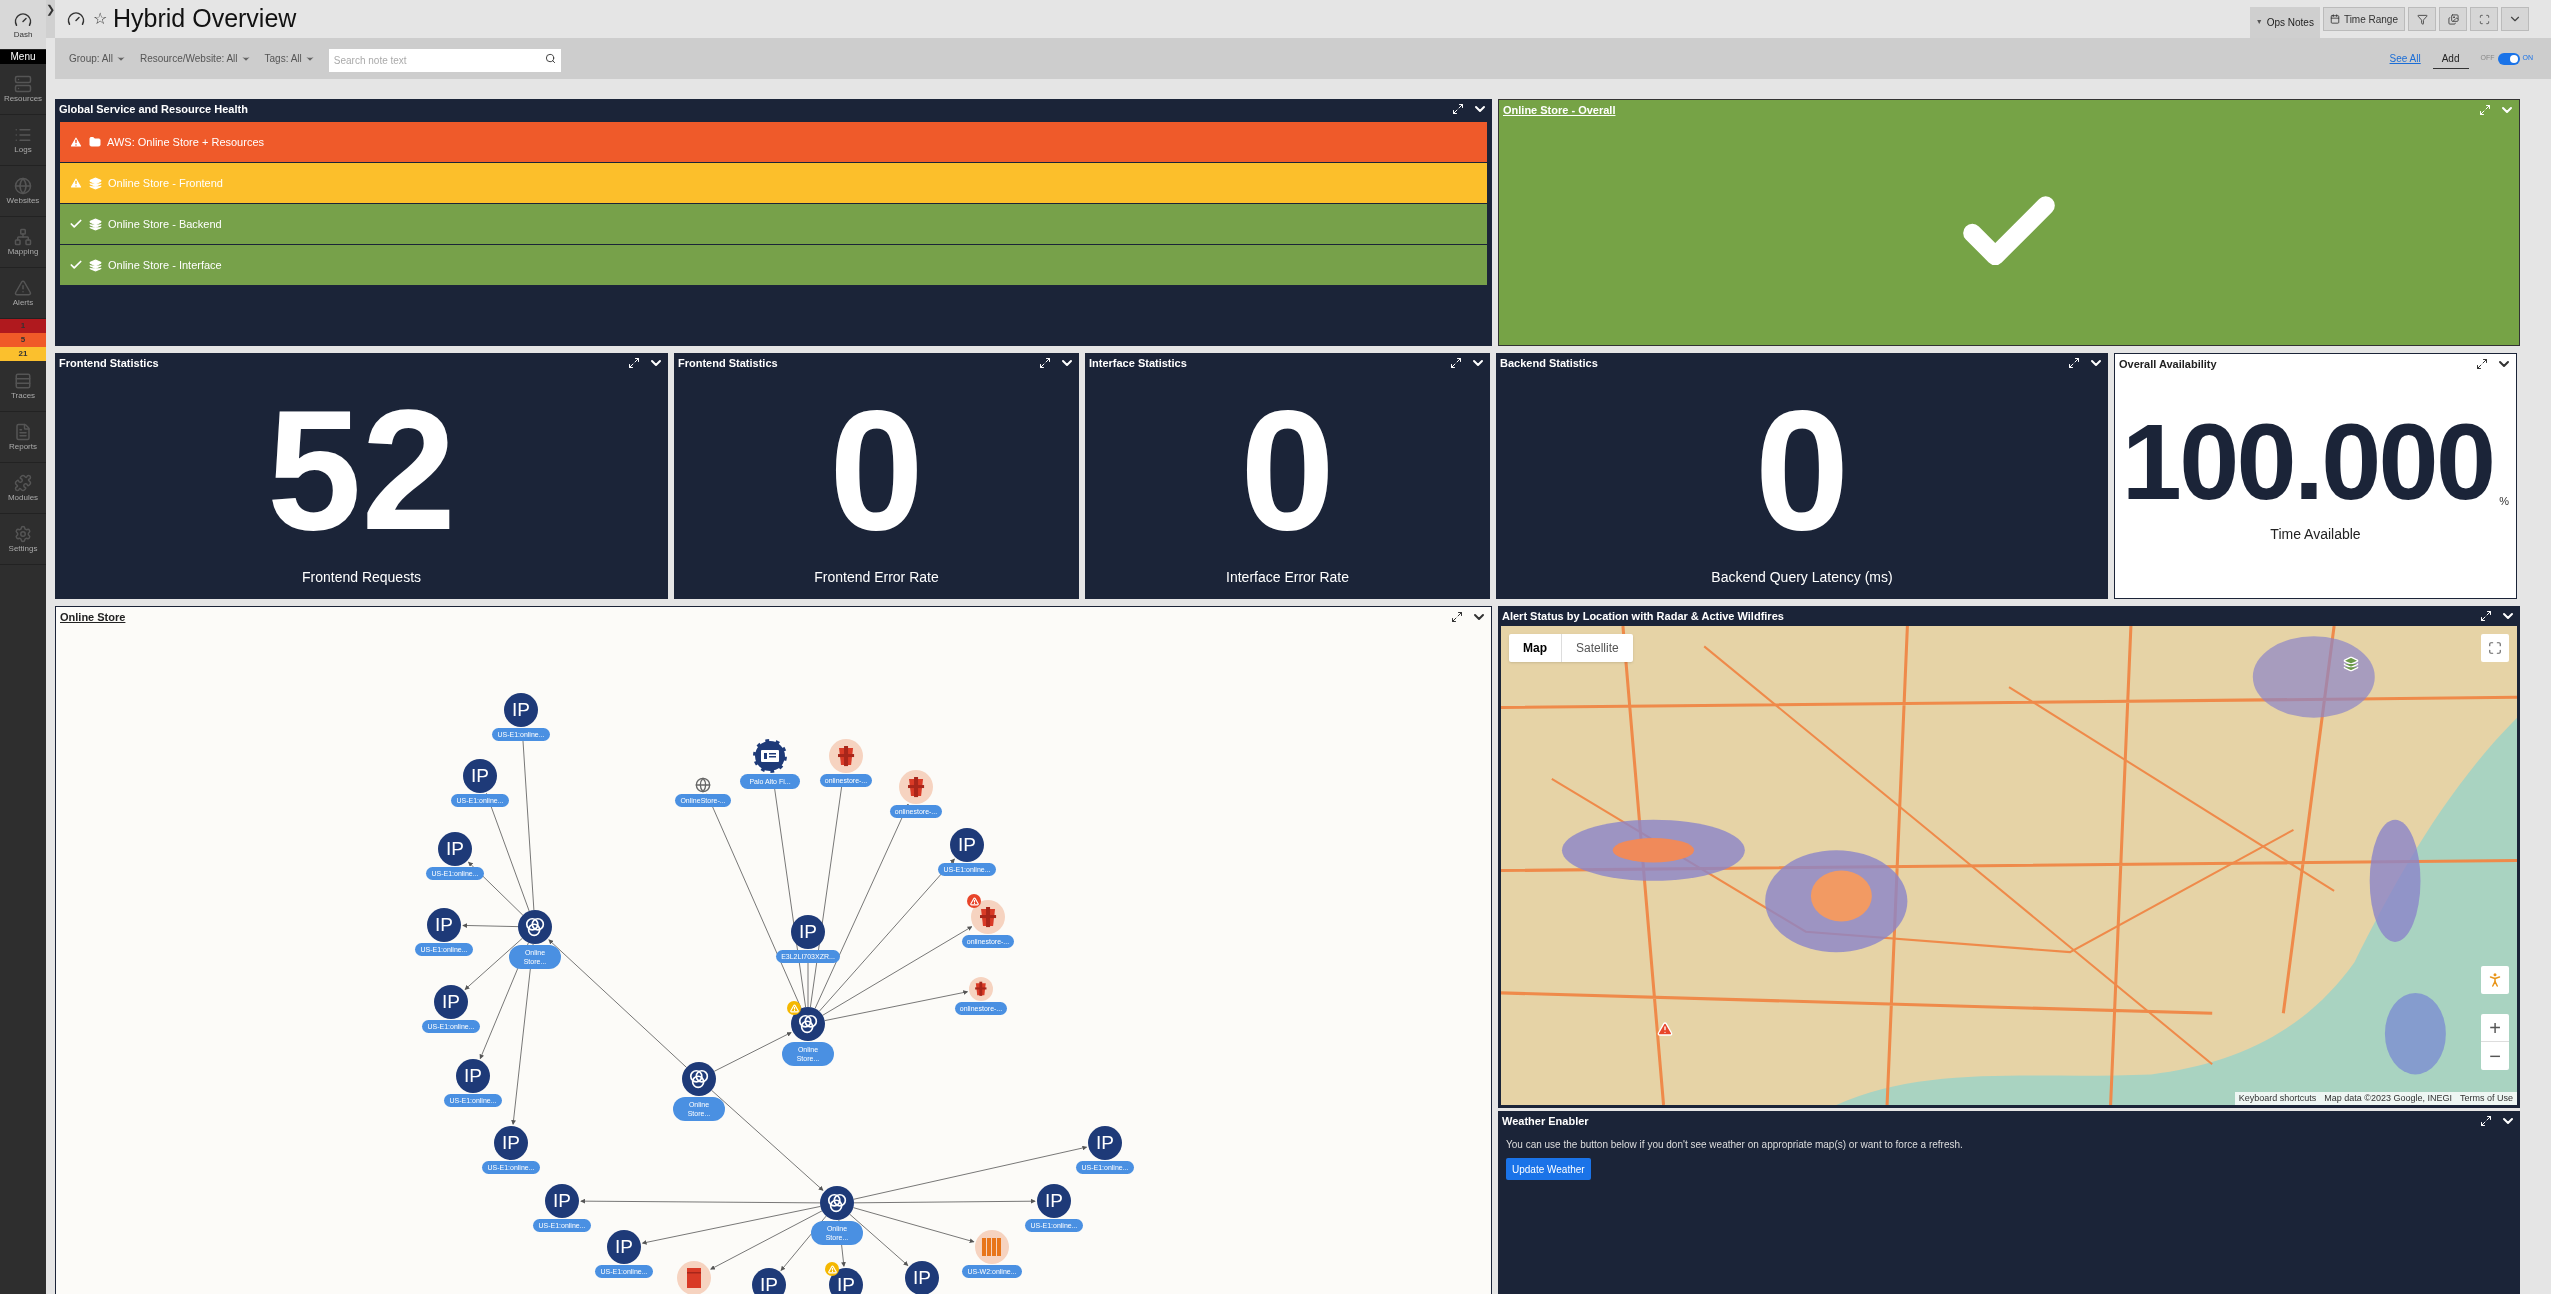 This screenshot has height=1294, width=2551. Describe the element at coordinates (1665, 1029) in the screenshot. I see `warning-marker-icon` at that location.